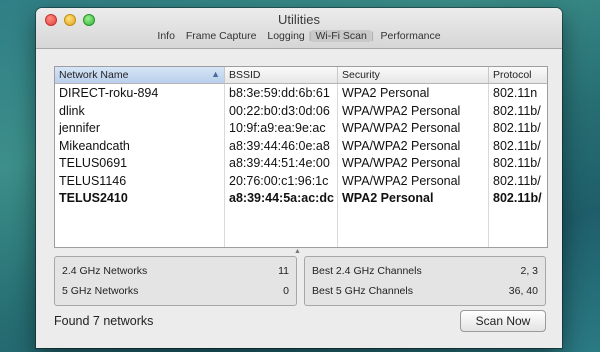 The image size is (600, 352). Describe the element at coordinates (140, 93) in the screenshot. I see `cell-network-name: DIRECT-roku-894` at that location.